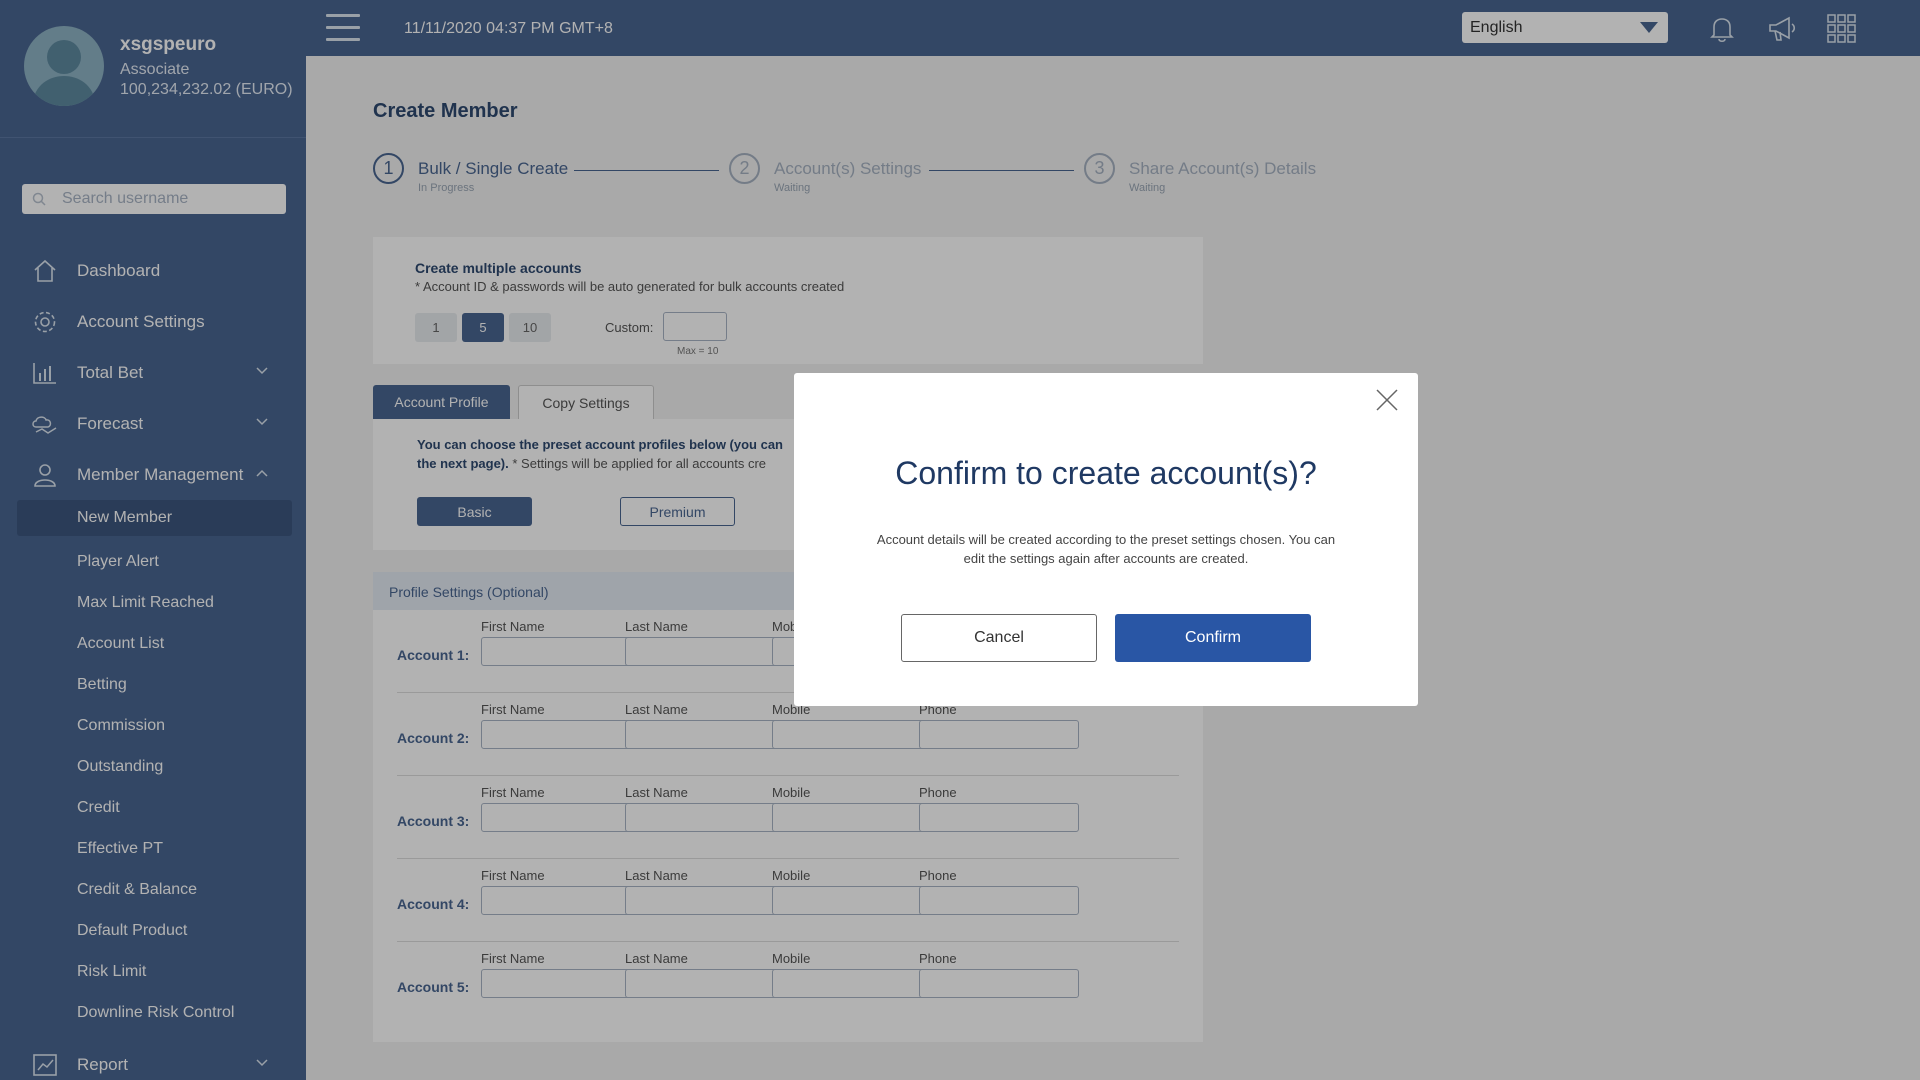 The width and height of the screenshot is (1920, 1080). What do you see at coordinates (1106, 473) in the screenshot?
I see `dialog-title: Confirm to create account(s)?` at bounding box center [1106, 473].